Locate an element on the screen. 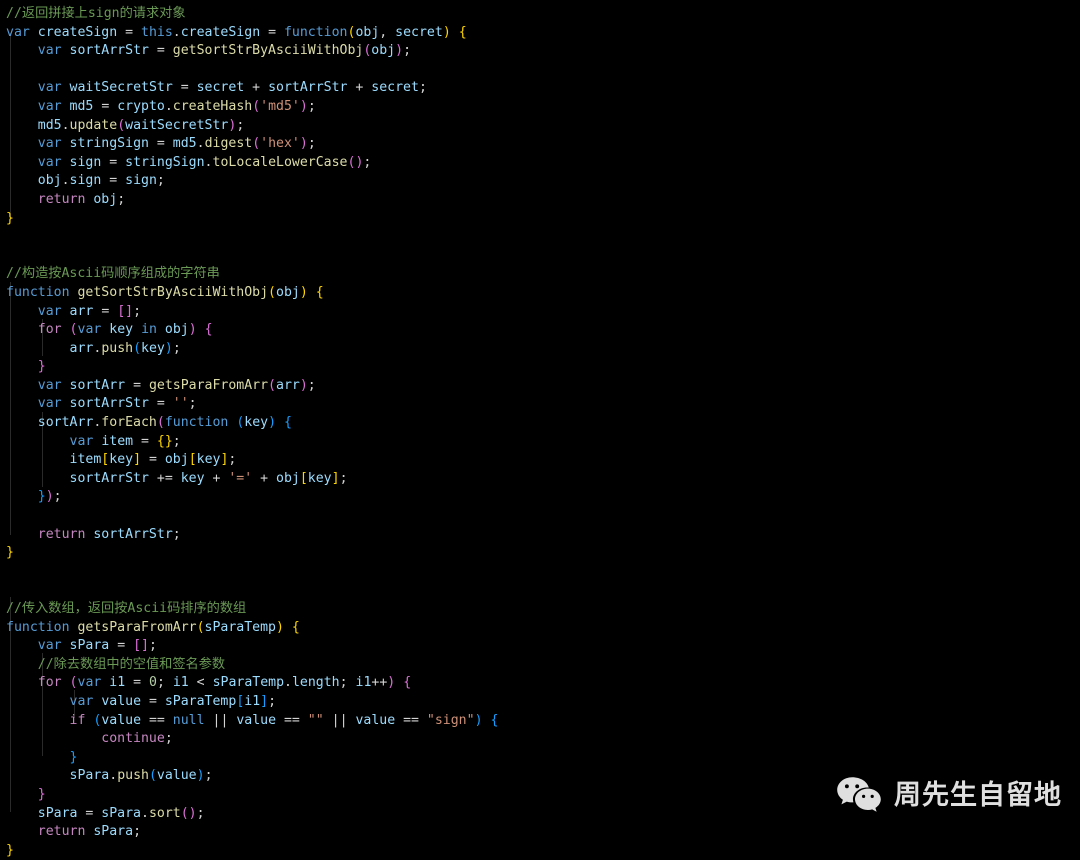 Image resolution: width=1080 pixels, height=860 pixels. code-token: {} is located at coordinates (164, 441).